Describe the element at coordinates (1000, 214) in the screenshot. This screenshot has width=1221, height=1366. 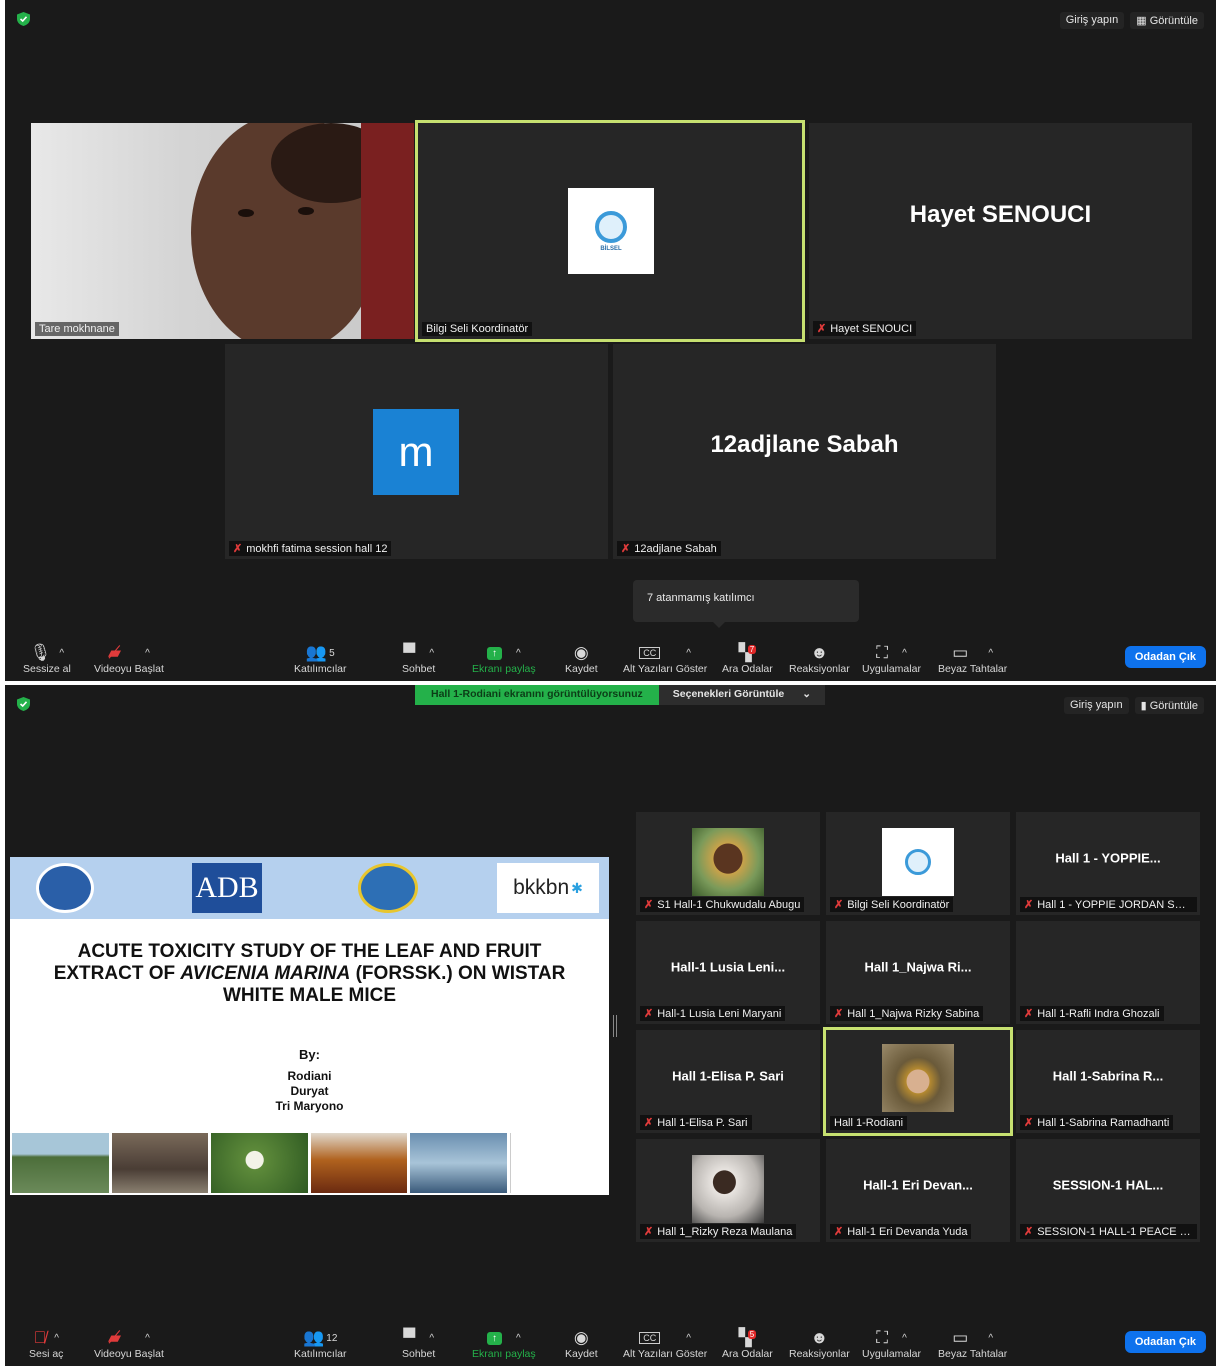
I see `participant-display-name: Hayet SENOUCI` at that location.